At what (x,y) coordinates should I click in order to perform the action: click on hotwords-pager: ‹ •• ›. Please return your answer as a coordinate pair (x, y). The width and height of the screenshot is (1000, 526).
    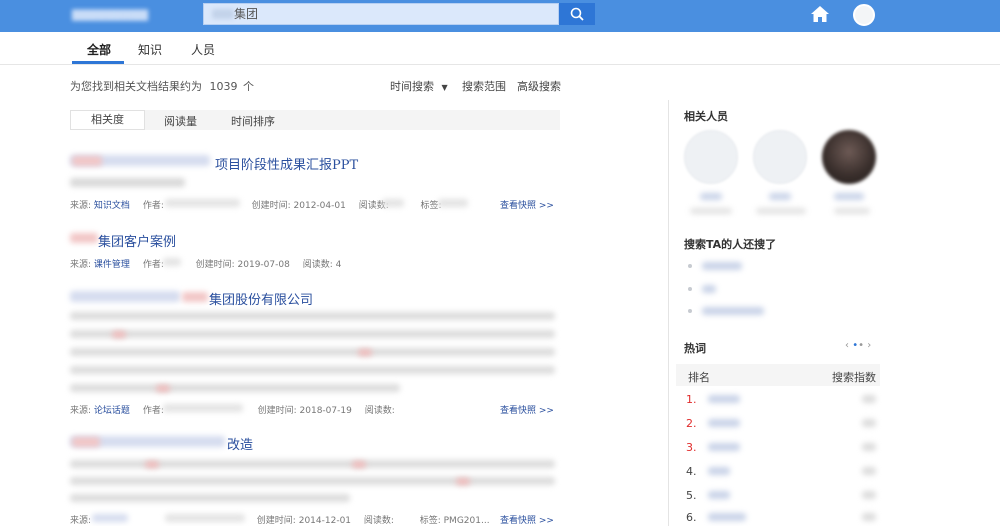
    Looking at the image, I should click on (858, 345).